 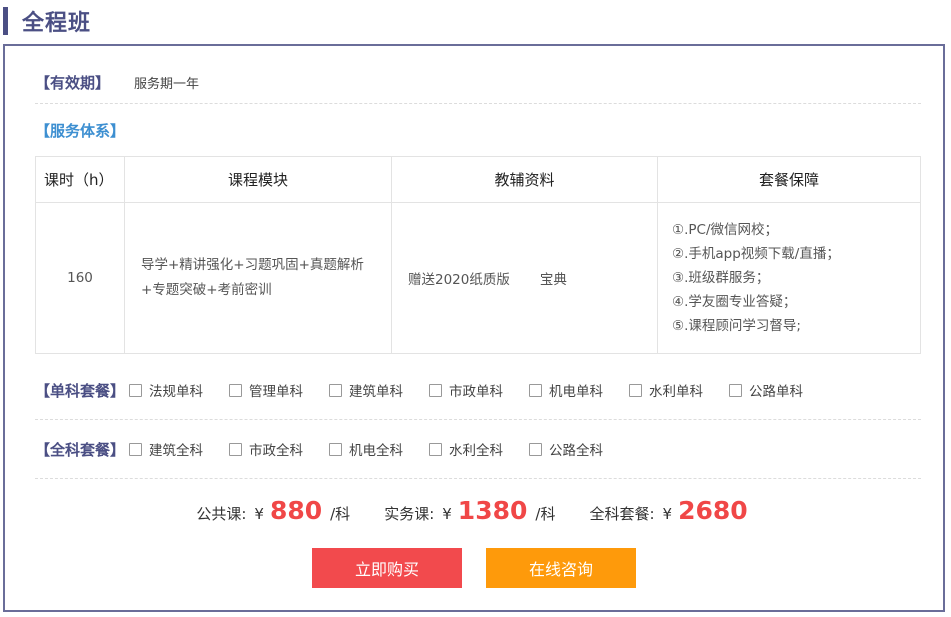 What do you see at coordinates (576, 451) in the screenshot?
I see `option-label: 公路全科` at bounding box center [576, 451].